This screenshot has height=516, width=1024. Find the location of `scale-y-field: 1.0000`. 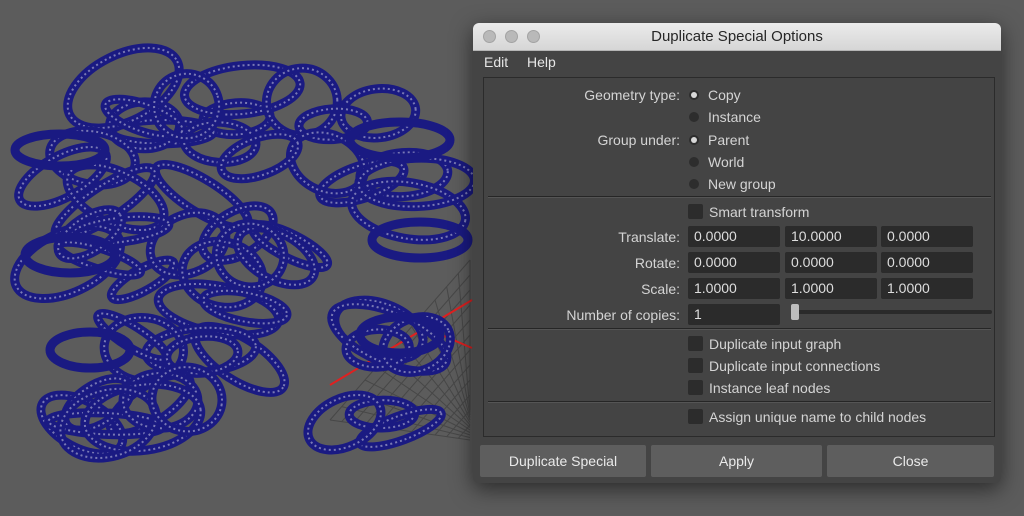

scale-y-field: 1.0000 is located at coordinates (831, 288).